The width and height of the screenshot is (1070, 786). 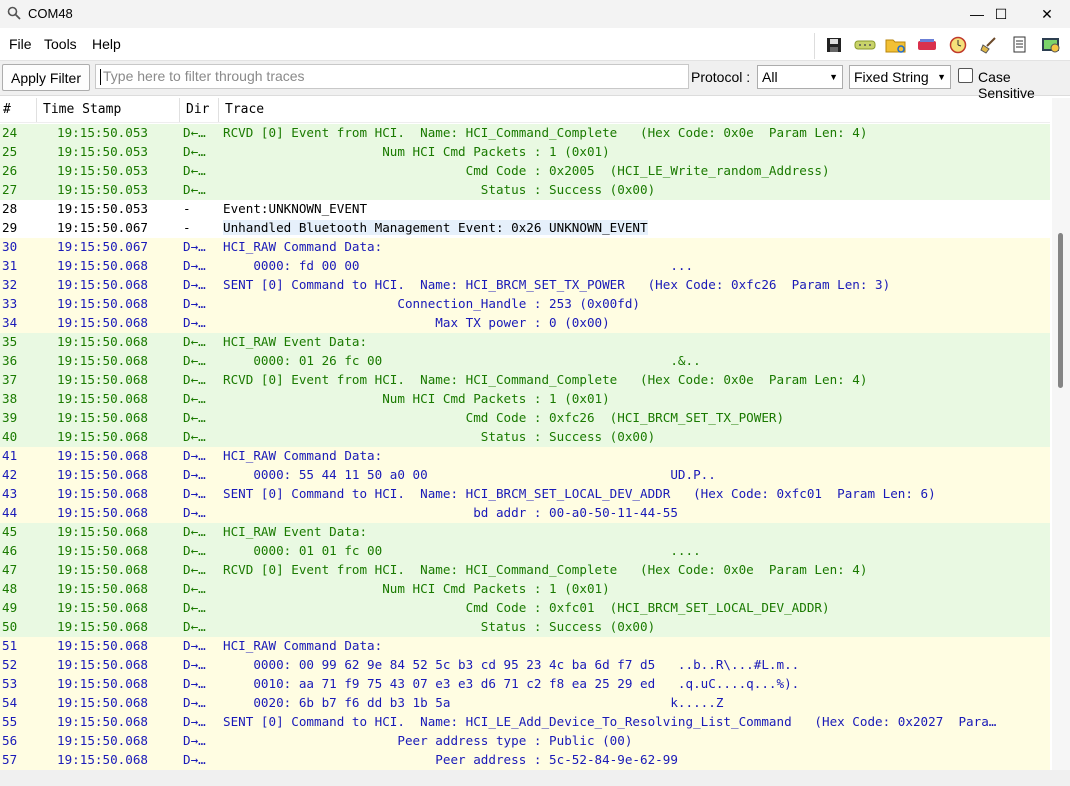 I want to click on maximize-button: ☐, so click(x=1001, y=14).